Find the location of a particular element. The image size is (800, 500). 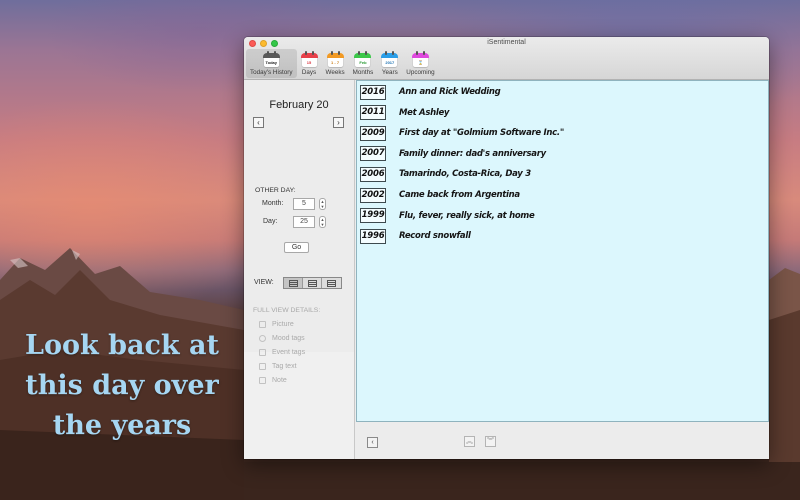

view-compact-button is located at coordinates (293, 283).